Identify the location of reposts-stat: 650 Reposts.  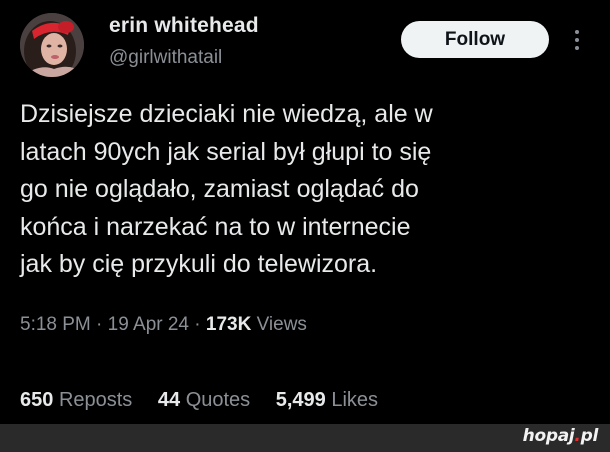
(76, 400).